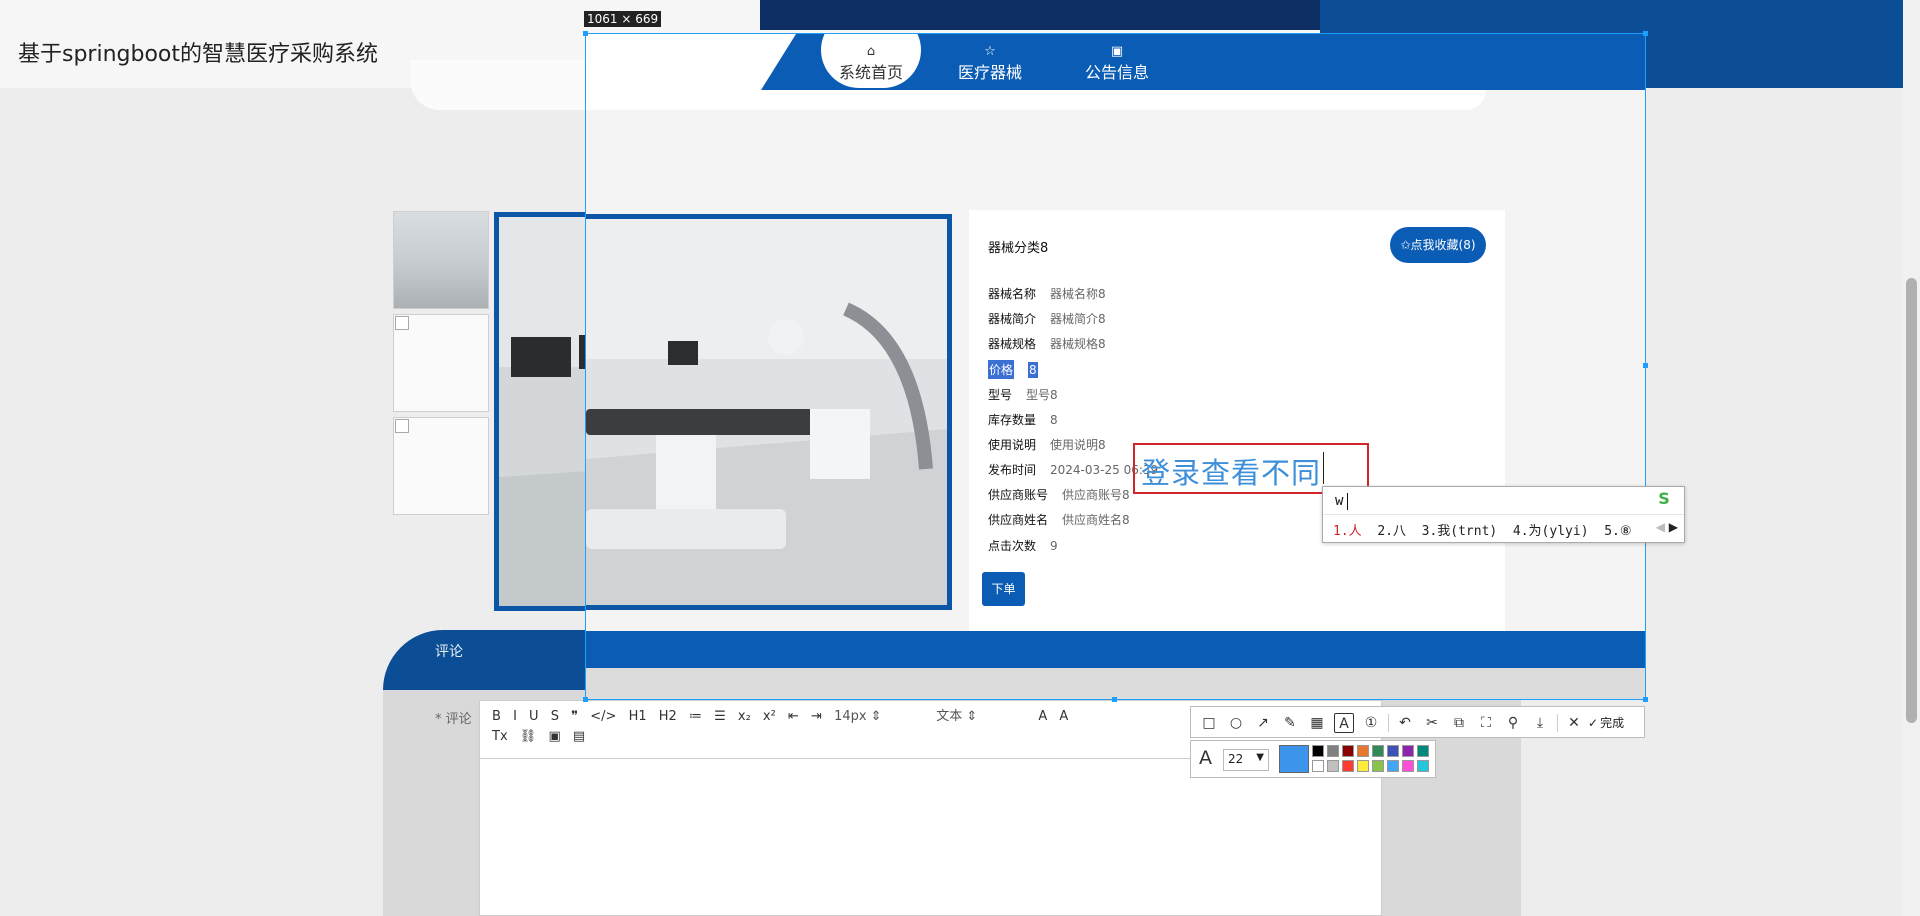 This screenshot has height=916, width=1920. I want to click on h2-button: H2, so click(668, 717).